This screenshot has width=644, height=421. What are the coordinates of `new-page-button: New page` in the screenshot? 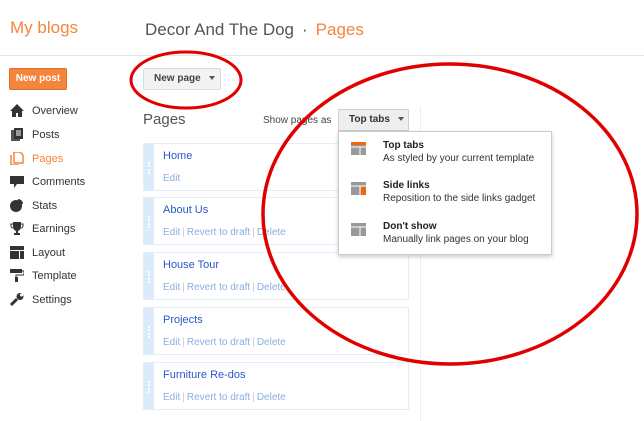 It's located at (182, 79).